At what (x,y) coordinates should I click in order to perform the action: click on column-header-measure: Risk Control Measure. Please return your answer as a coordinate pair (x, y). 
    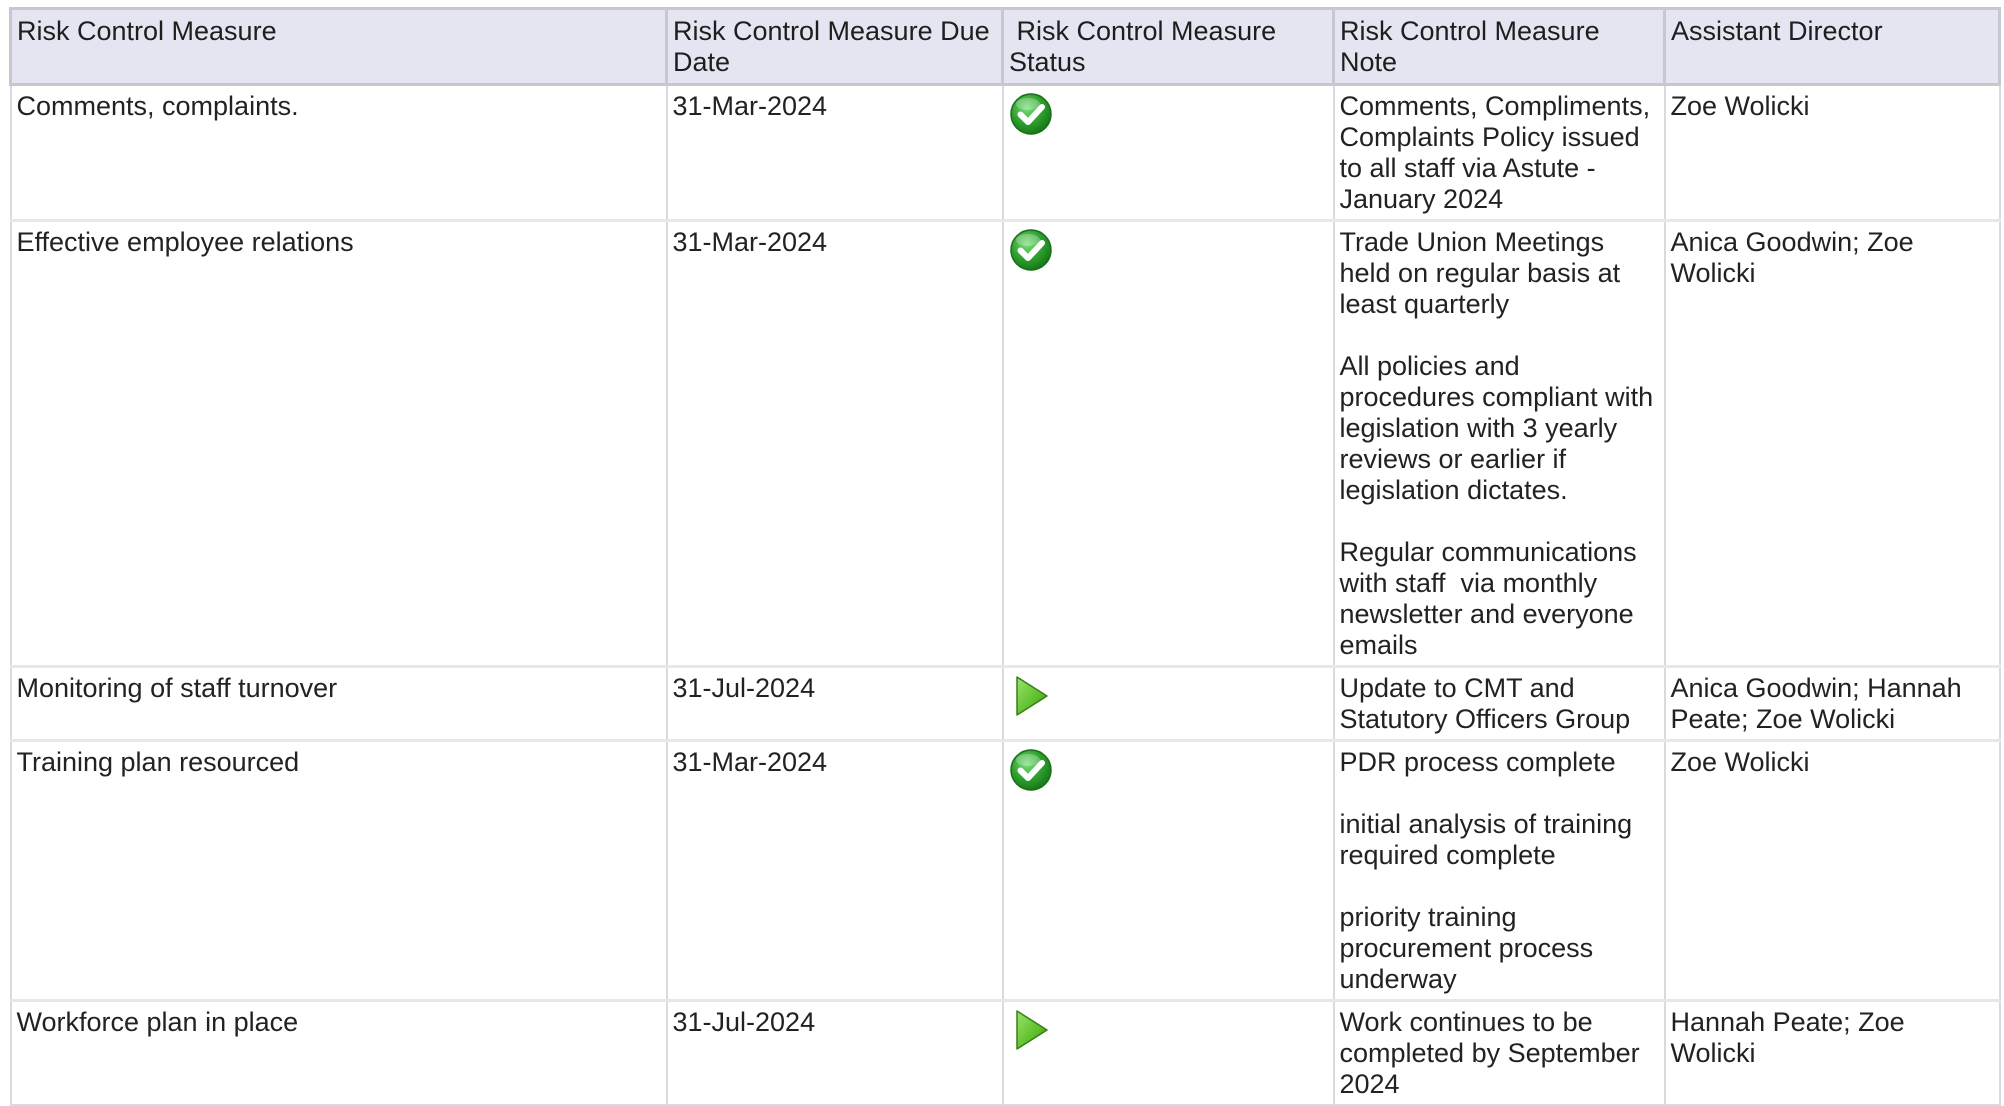
    Looking at the image, I should click on (338, 46).